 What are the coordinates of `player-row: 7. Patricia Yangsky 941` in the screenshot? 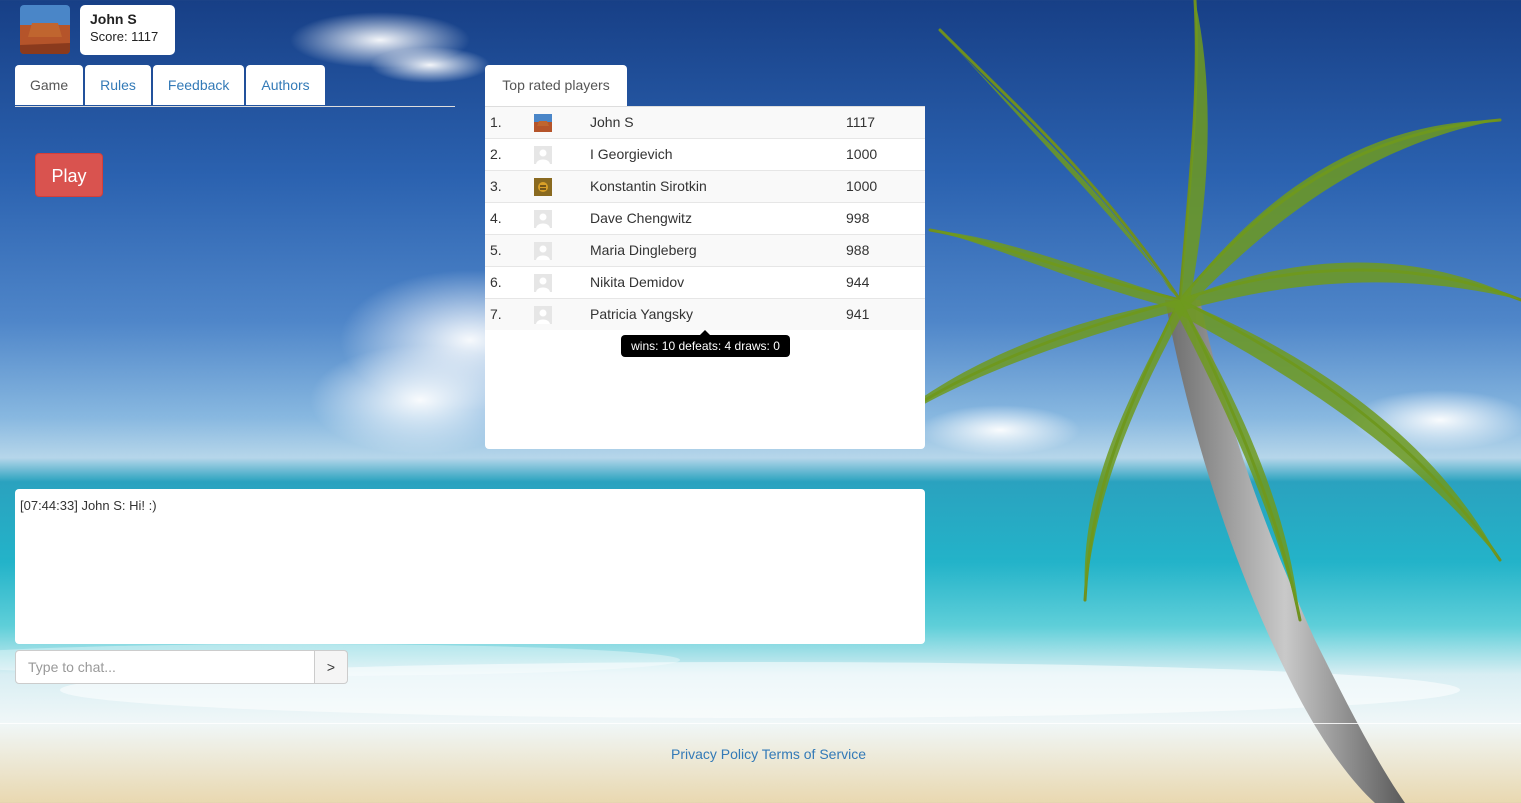 It's located at (705, 314).